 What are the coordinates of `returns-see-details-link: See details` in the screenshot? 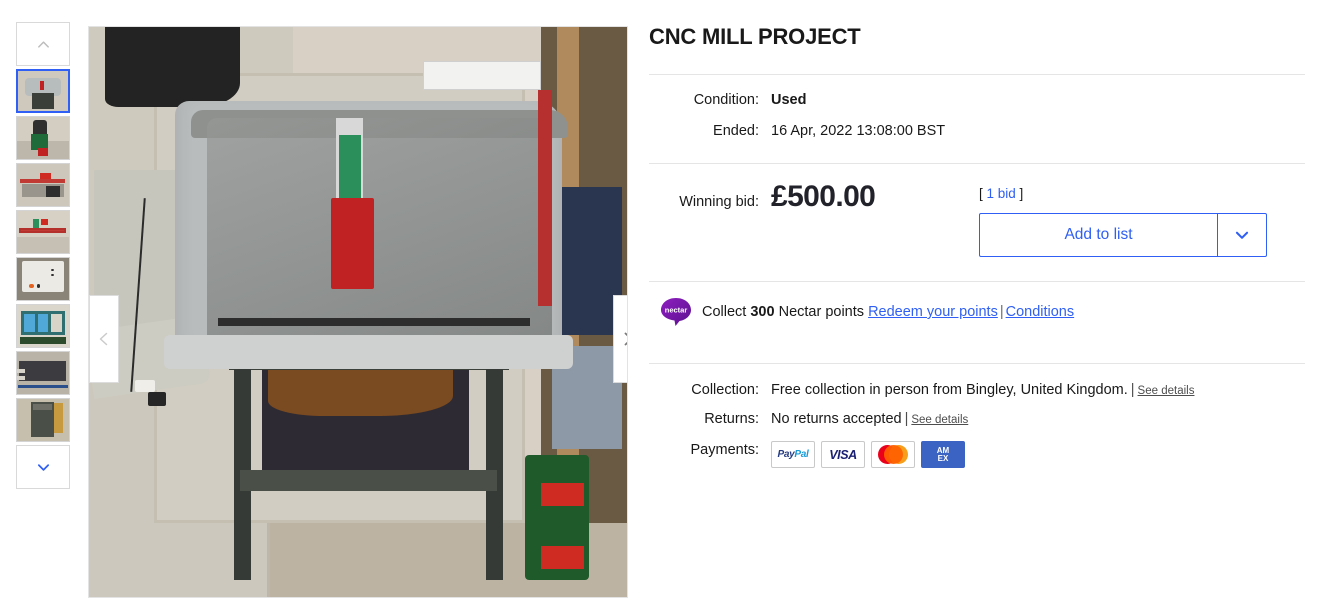 It's located at (939, 420).